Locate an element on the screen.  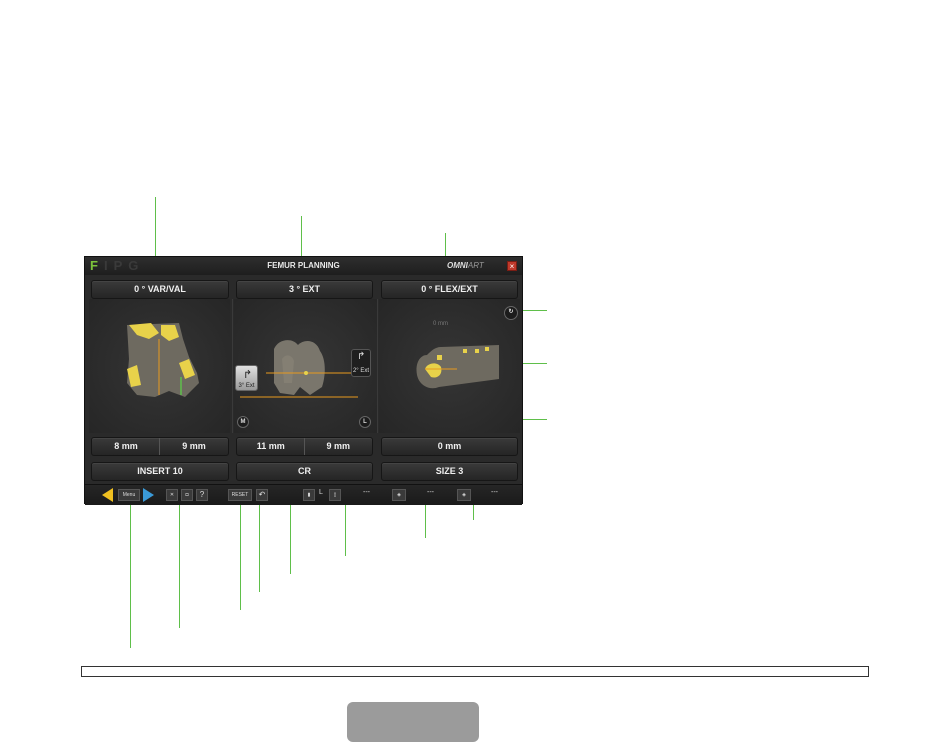
close-button: × is located at coordinates (512, 266).